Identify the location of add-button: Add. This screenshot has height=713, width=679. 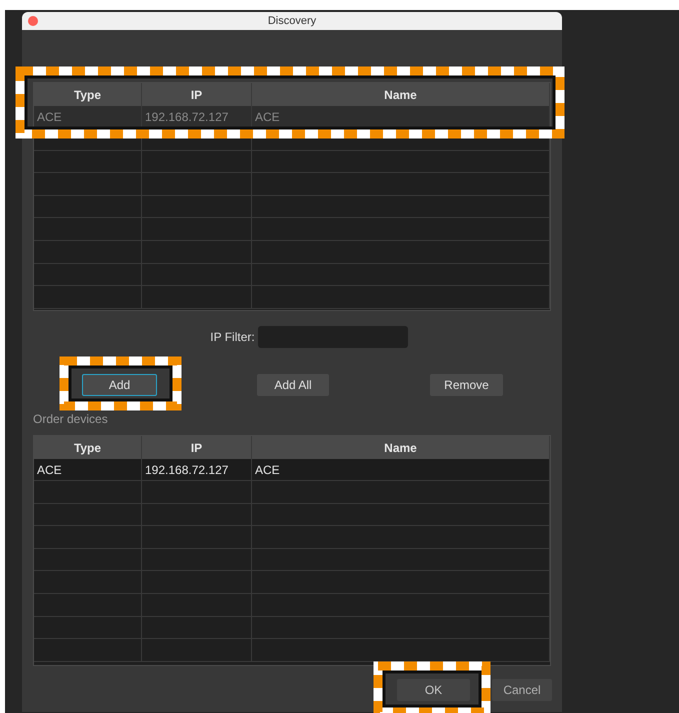
(119, 385).